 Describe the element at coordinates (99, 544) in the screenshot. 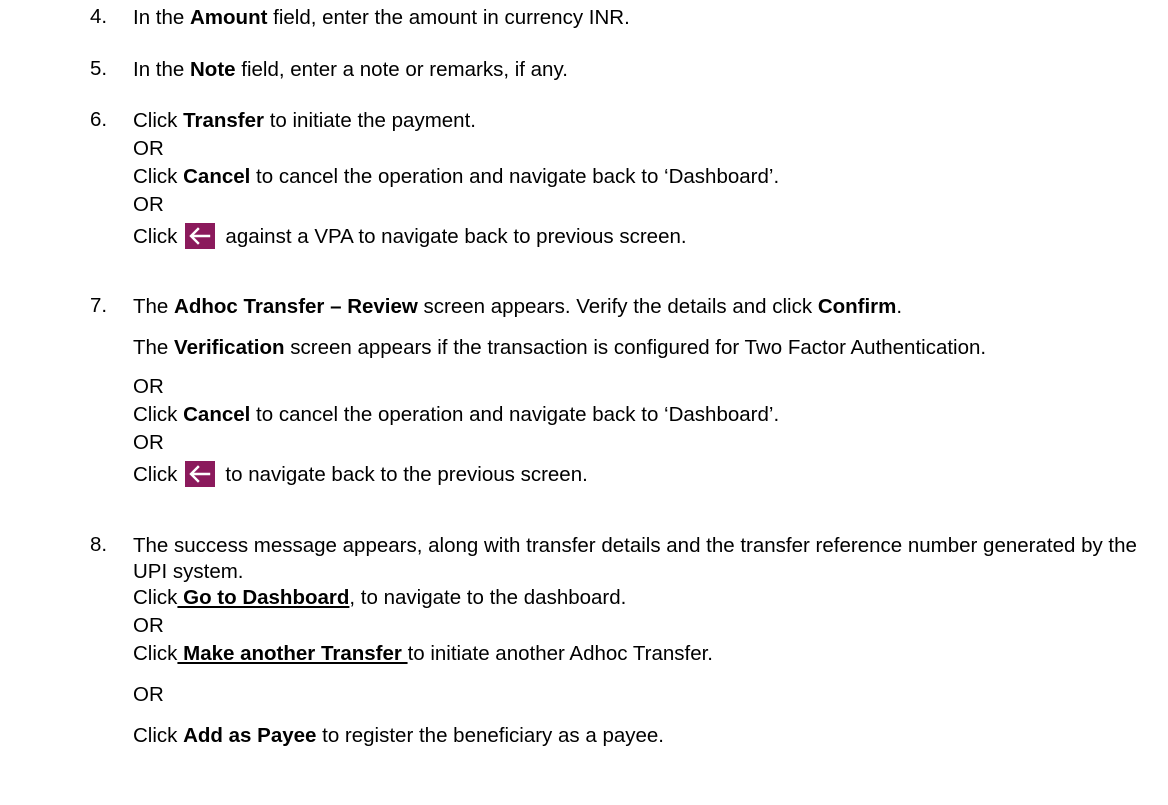

I see `step-number: 8.` at that location.